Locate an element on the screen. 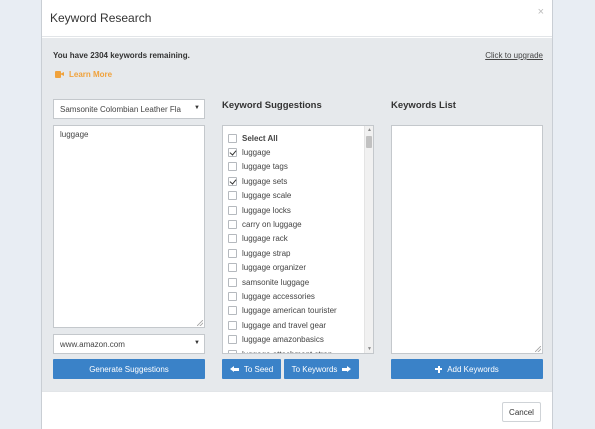 The image size is (595, 429). select-all-item: Select All is located at coordinates (297, 138).